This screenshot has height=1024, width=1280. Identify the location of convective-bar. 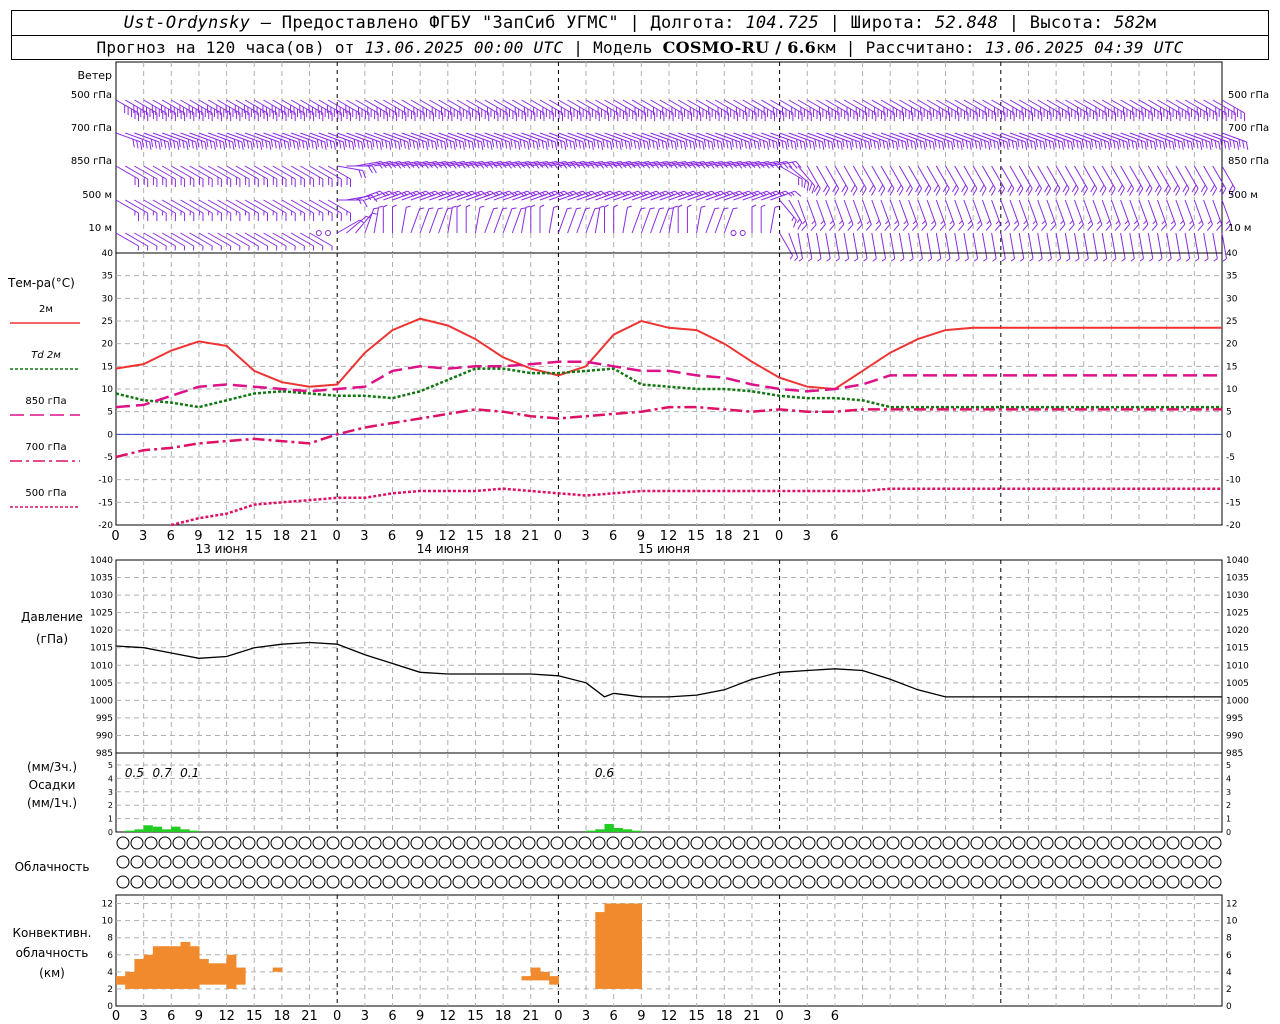
(637, 946).